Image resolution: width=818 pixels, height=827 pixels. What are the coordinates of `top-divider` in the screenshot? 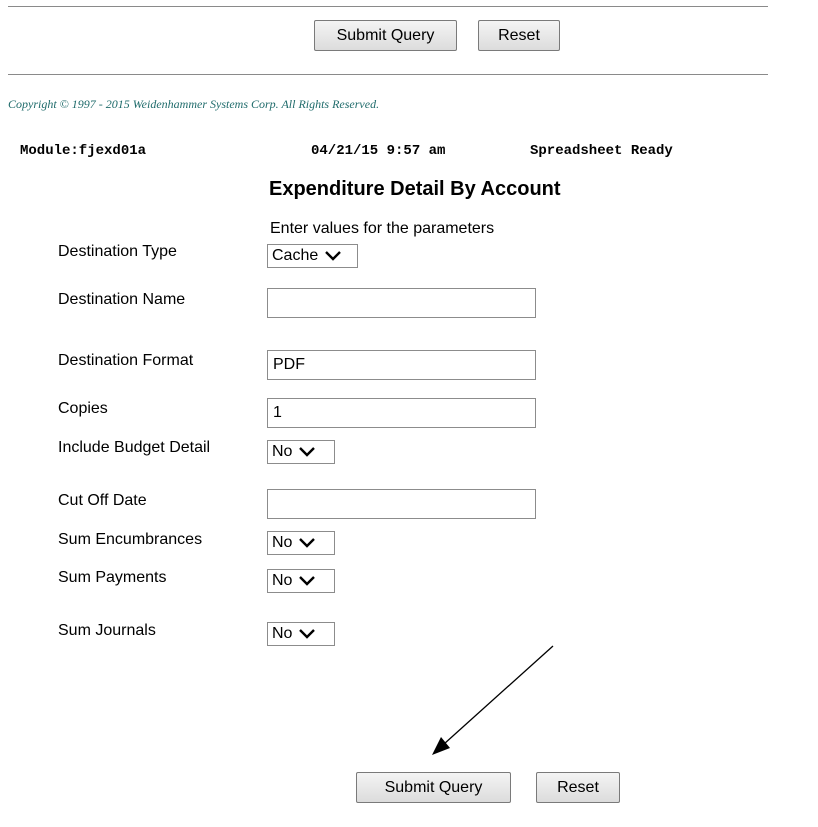 It's located at (388, 6).